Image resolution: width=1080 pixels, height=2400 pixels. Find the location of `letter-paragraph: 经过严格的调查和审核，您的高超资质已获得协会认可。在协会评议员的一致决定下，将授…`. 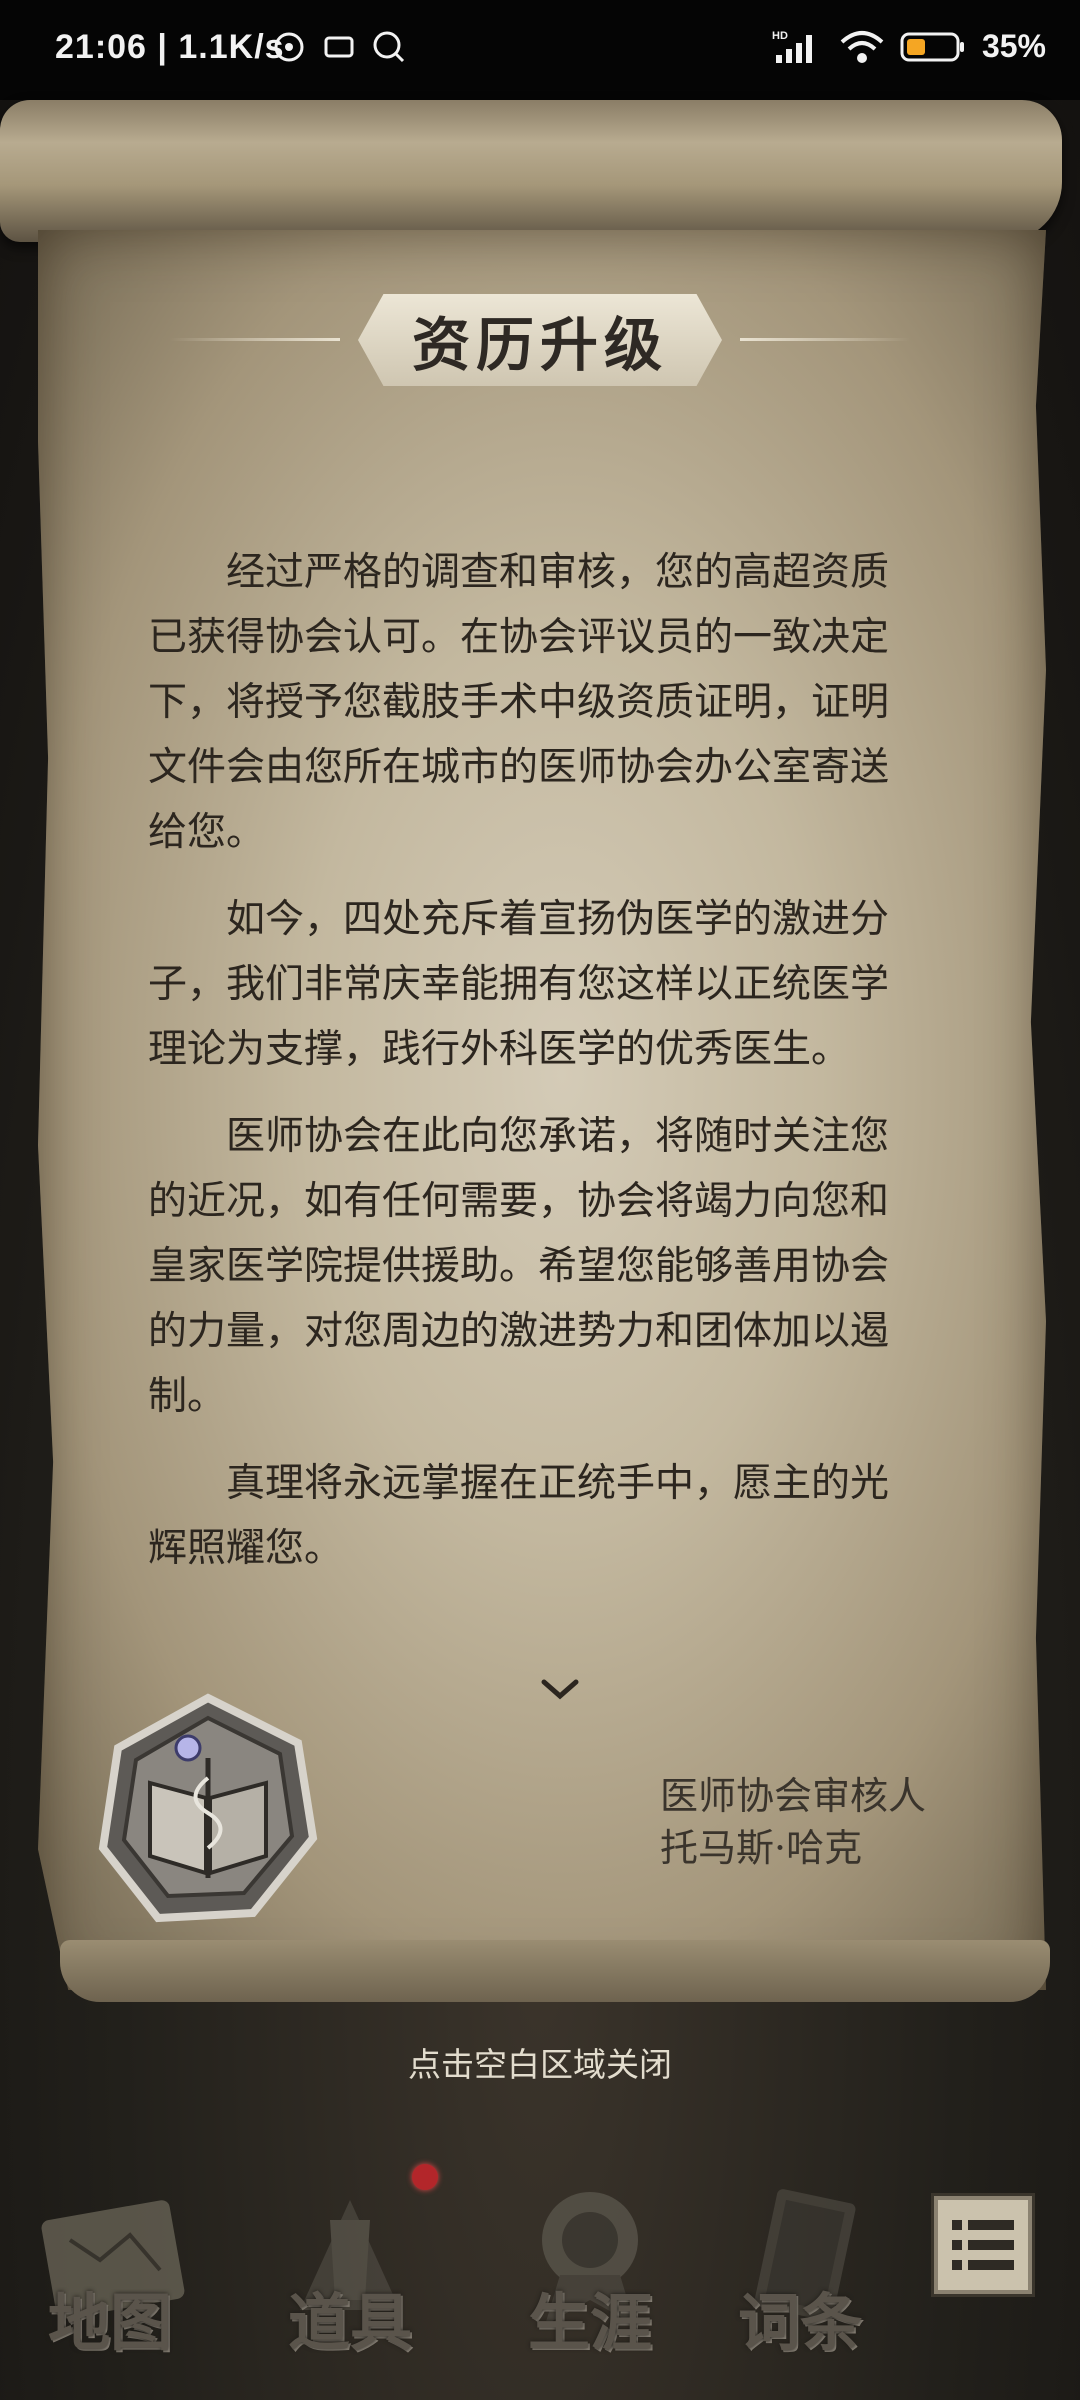

letter-paragraph: 经过严格的调查和审核，您的高超资质已获得协会认可。在协会评议员的一致决定下，将授… is located at coordinates (519, 702).